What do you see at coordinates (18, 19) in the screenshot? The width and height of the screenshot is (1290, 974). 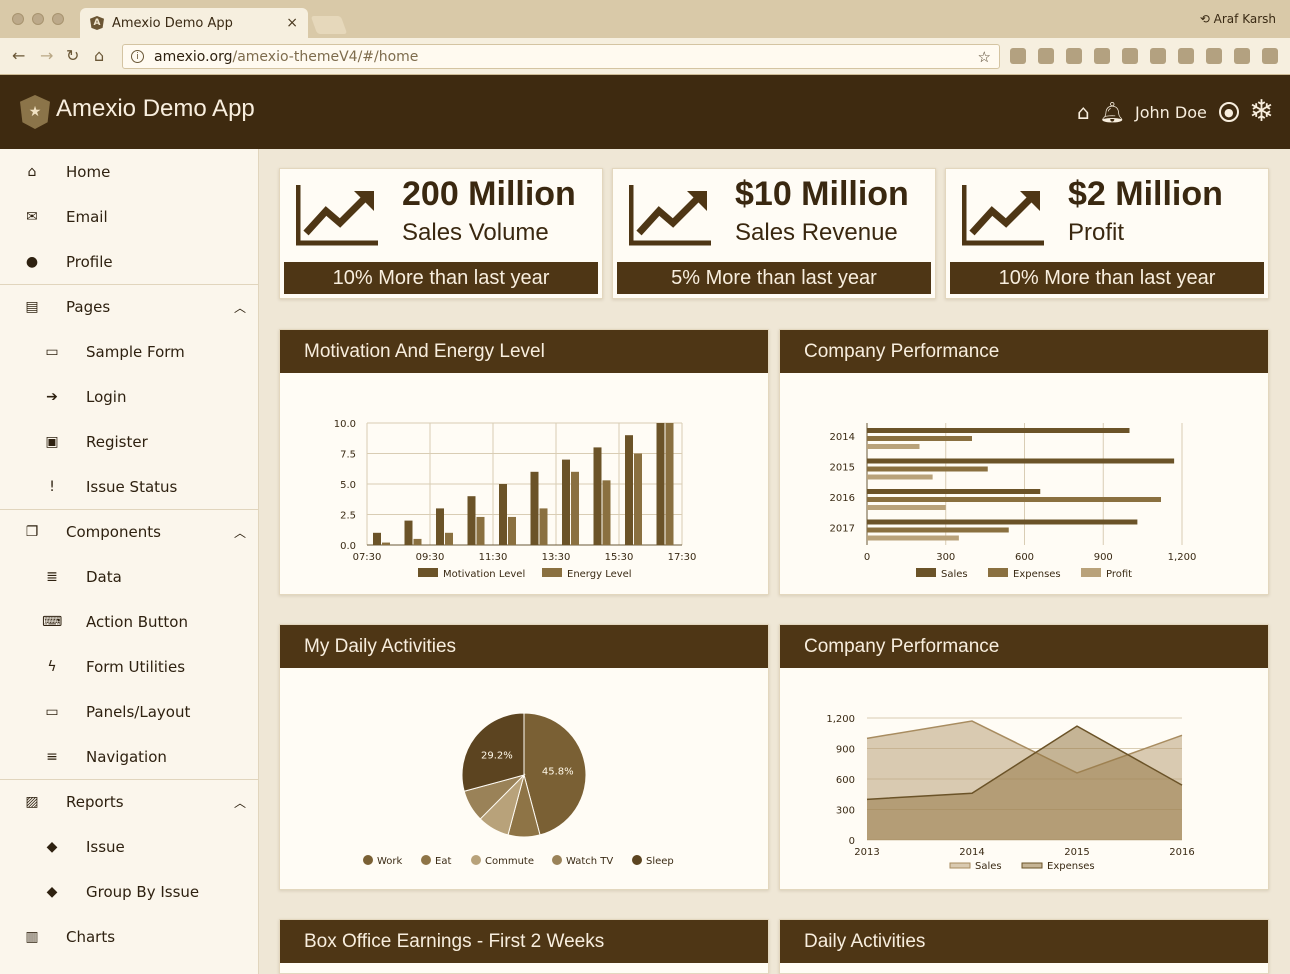 I see `close-window-button` at bounding box center [18, 19].